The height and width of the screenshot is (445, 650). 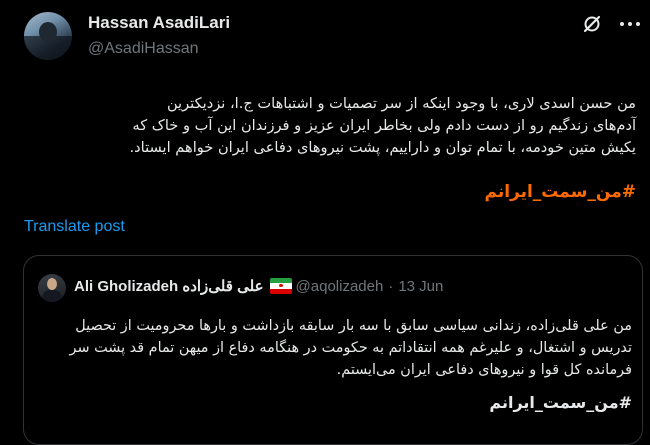 What do you see at coordinates (52, 284) in the screenshot?
I see `avatar-head` at bounding box center [52, 284].